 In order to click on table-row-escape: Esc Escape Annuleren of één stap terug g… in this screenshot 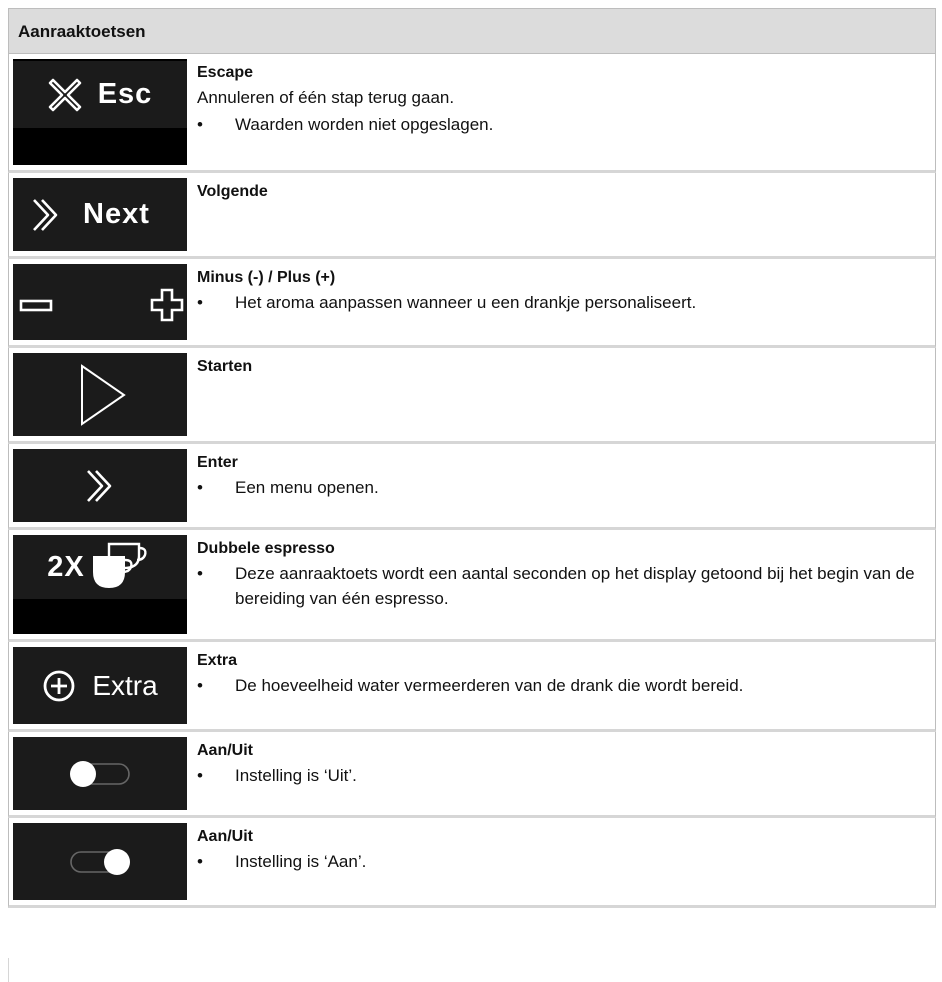, I will do `click(472, 113)`.